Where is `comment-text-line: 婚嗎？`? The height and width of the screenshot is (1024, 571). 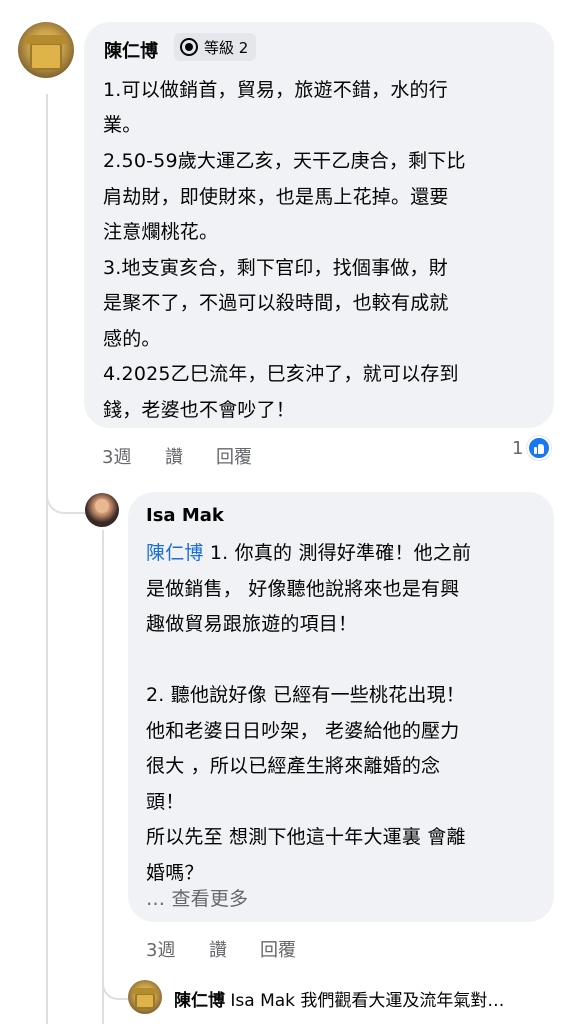 comment-text-line: 婚嗎？ is located at coordinates (175, 873).